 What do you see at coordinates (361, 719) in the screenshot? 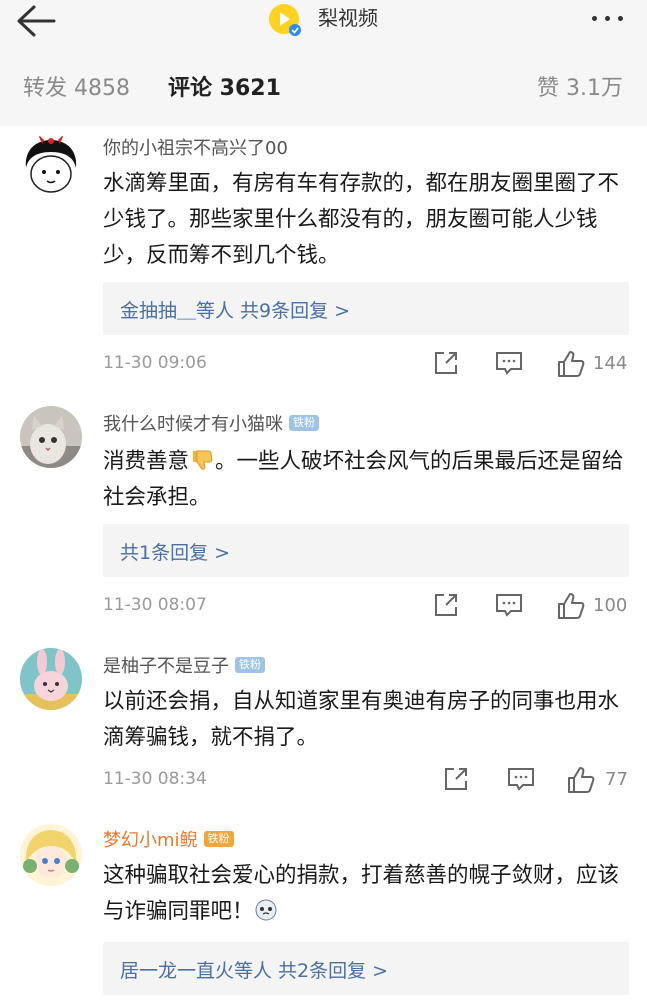
I see `comment-text: 以前还会捐，自从知道家里有奥迪有房子的同事也用水滴筹骗钱，就不捐了。` at bounding box center [361, 719].